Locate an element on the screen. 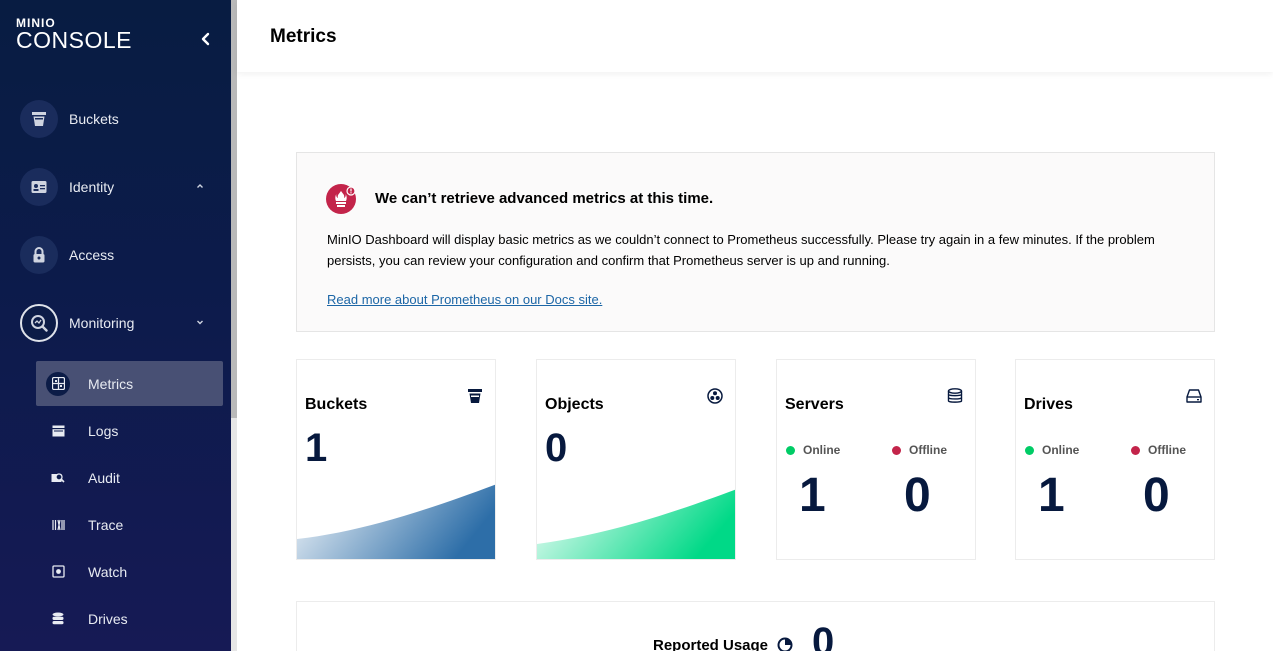 The height and width of the screenshot is (651, 1273). watch-icon is located at coordinates (58, 572).